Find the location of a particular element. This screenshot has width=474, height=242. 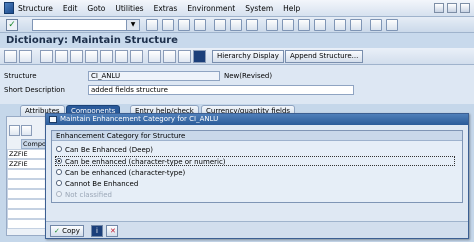

help-icon is located at coordinates (376, 25).